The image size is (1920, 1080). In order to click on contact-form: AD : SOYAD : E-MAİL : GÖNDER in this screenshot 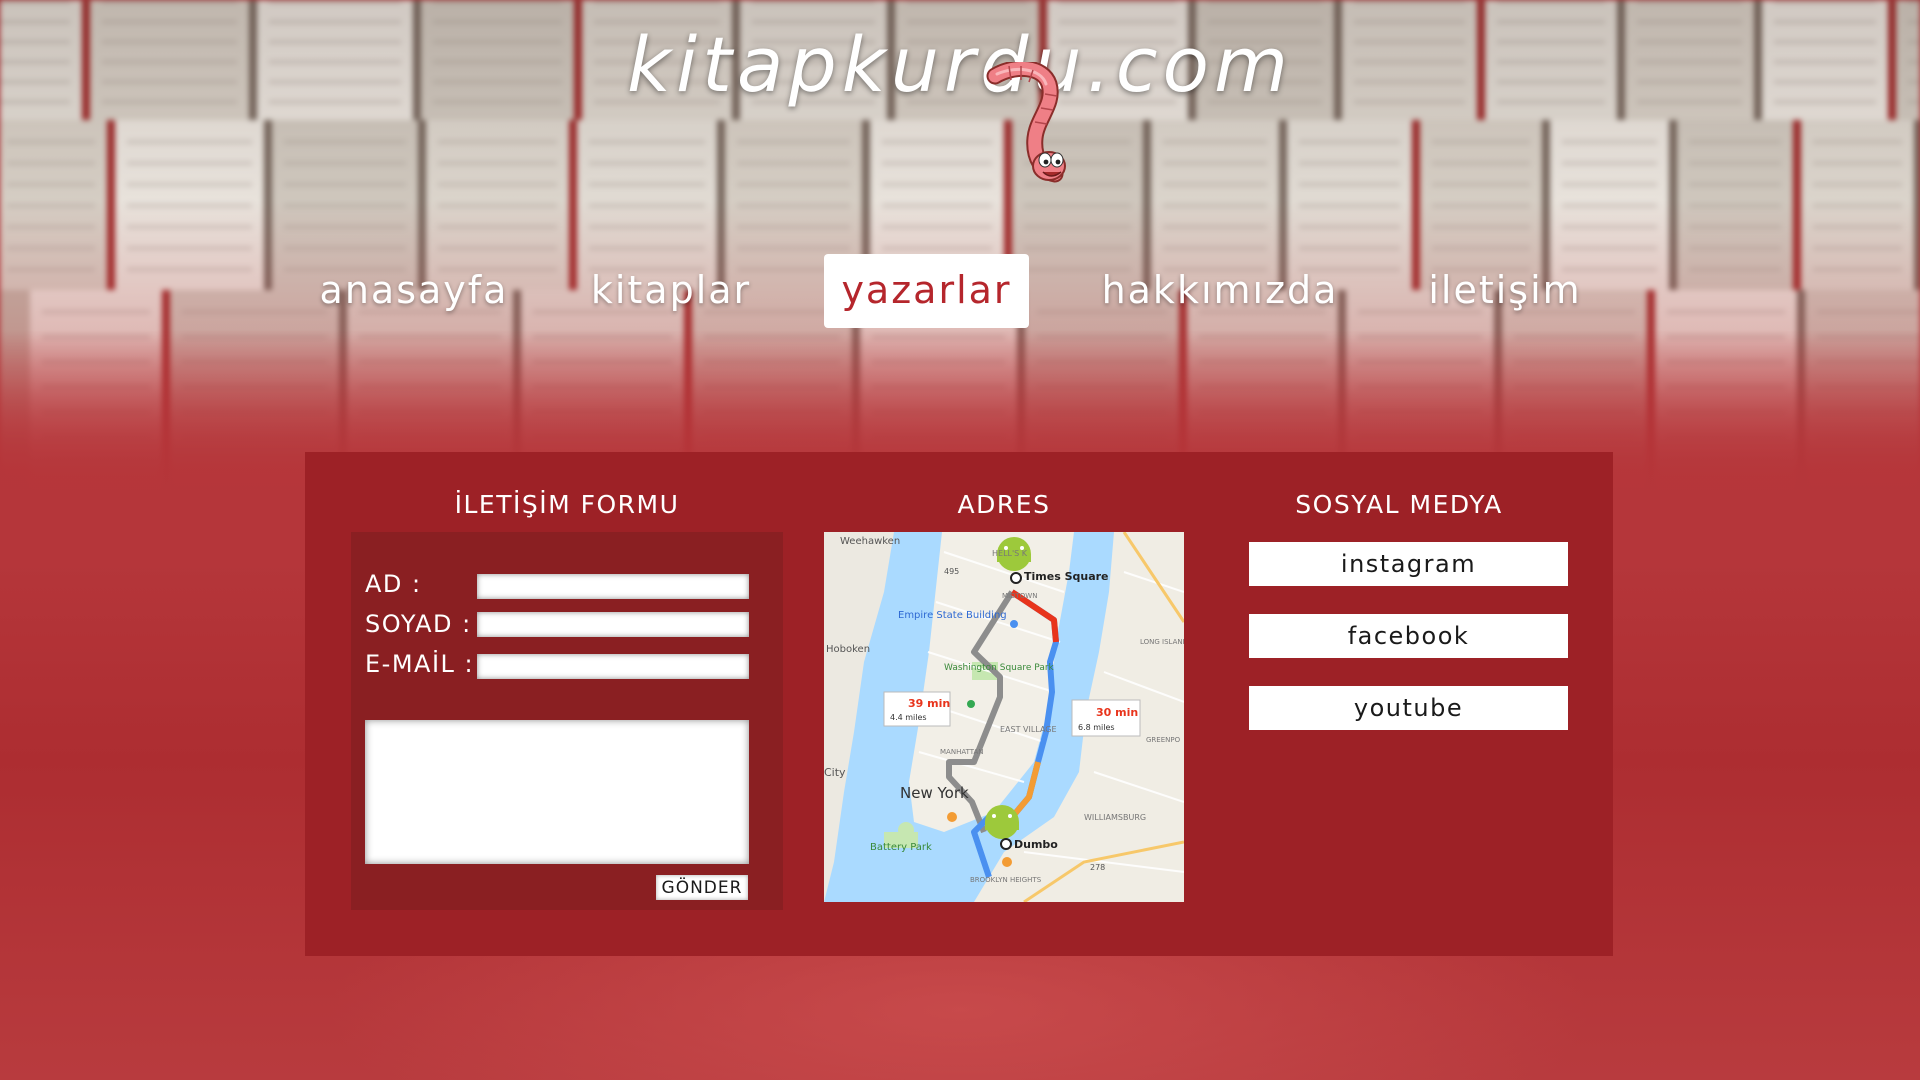, I will do `click(567, 721)`.